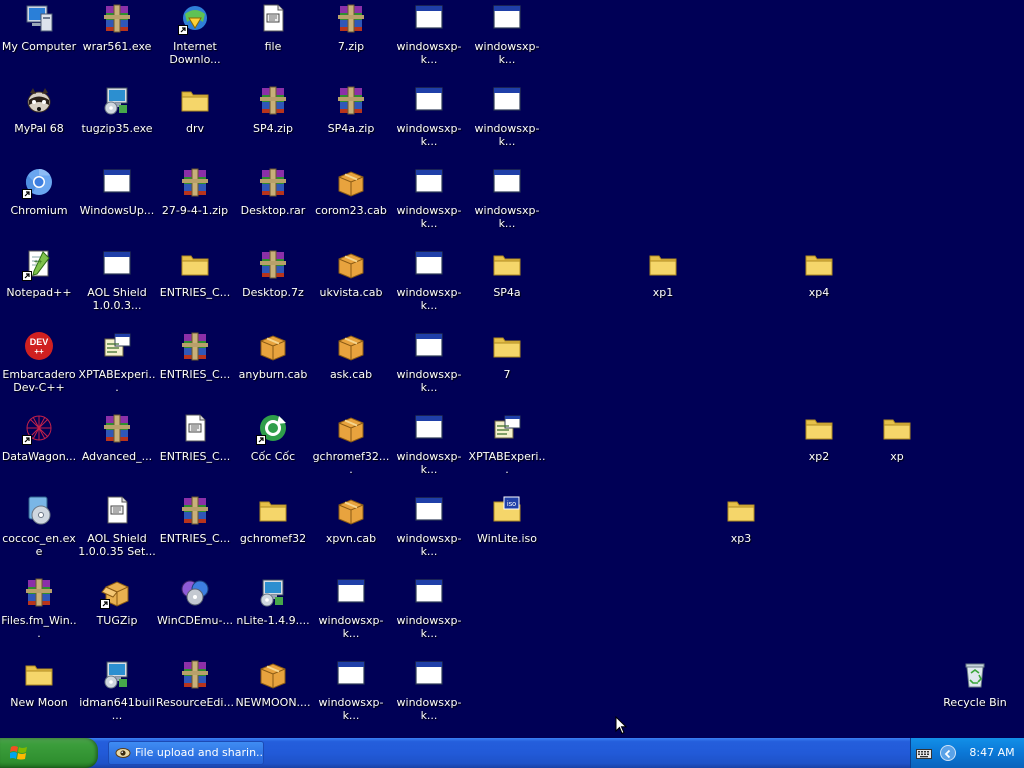 The width and height of the screenshot is (1024, 768). I want to click on desktop-icon-xp3: xp3, so click(741, 519).